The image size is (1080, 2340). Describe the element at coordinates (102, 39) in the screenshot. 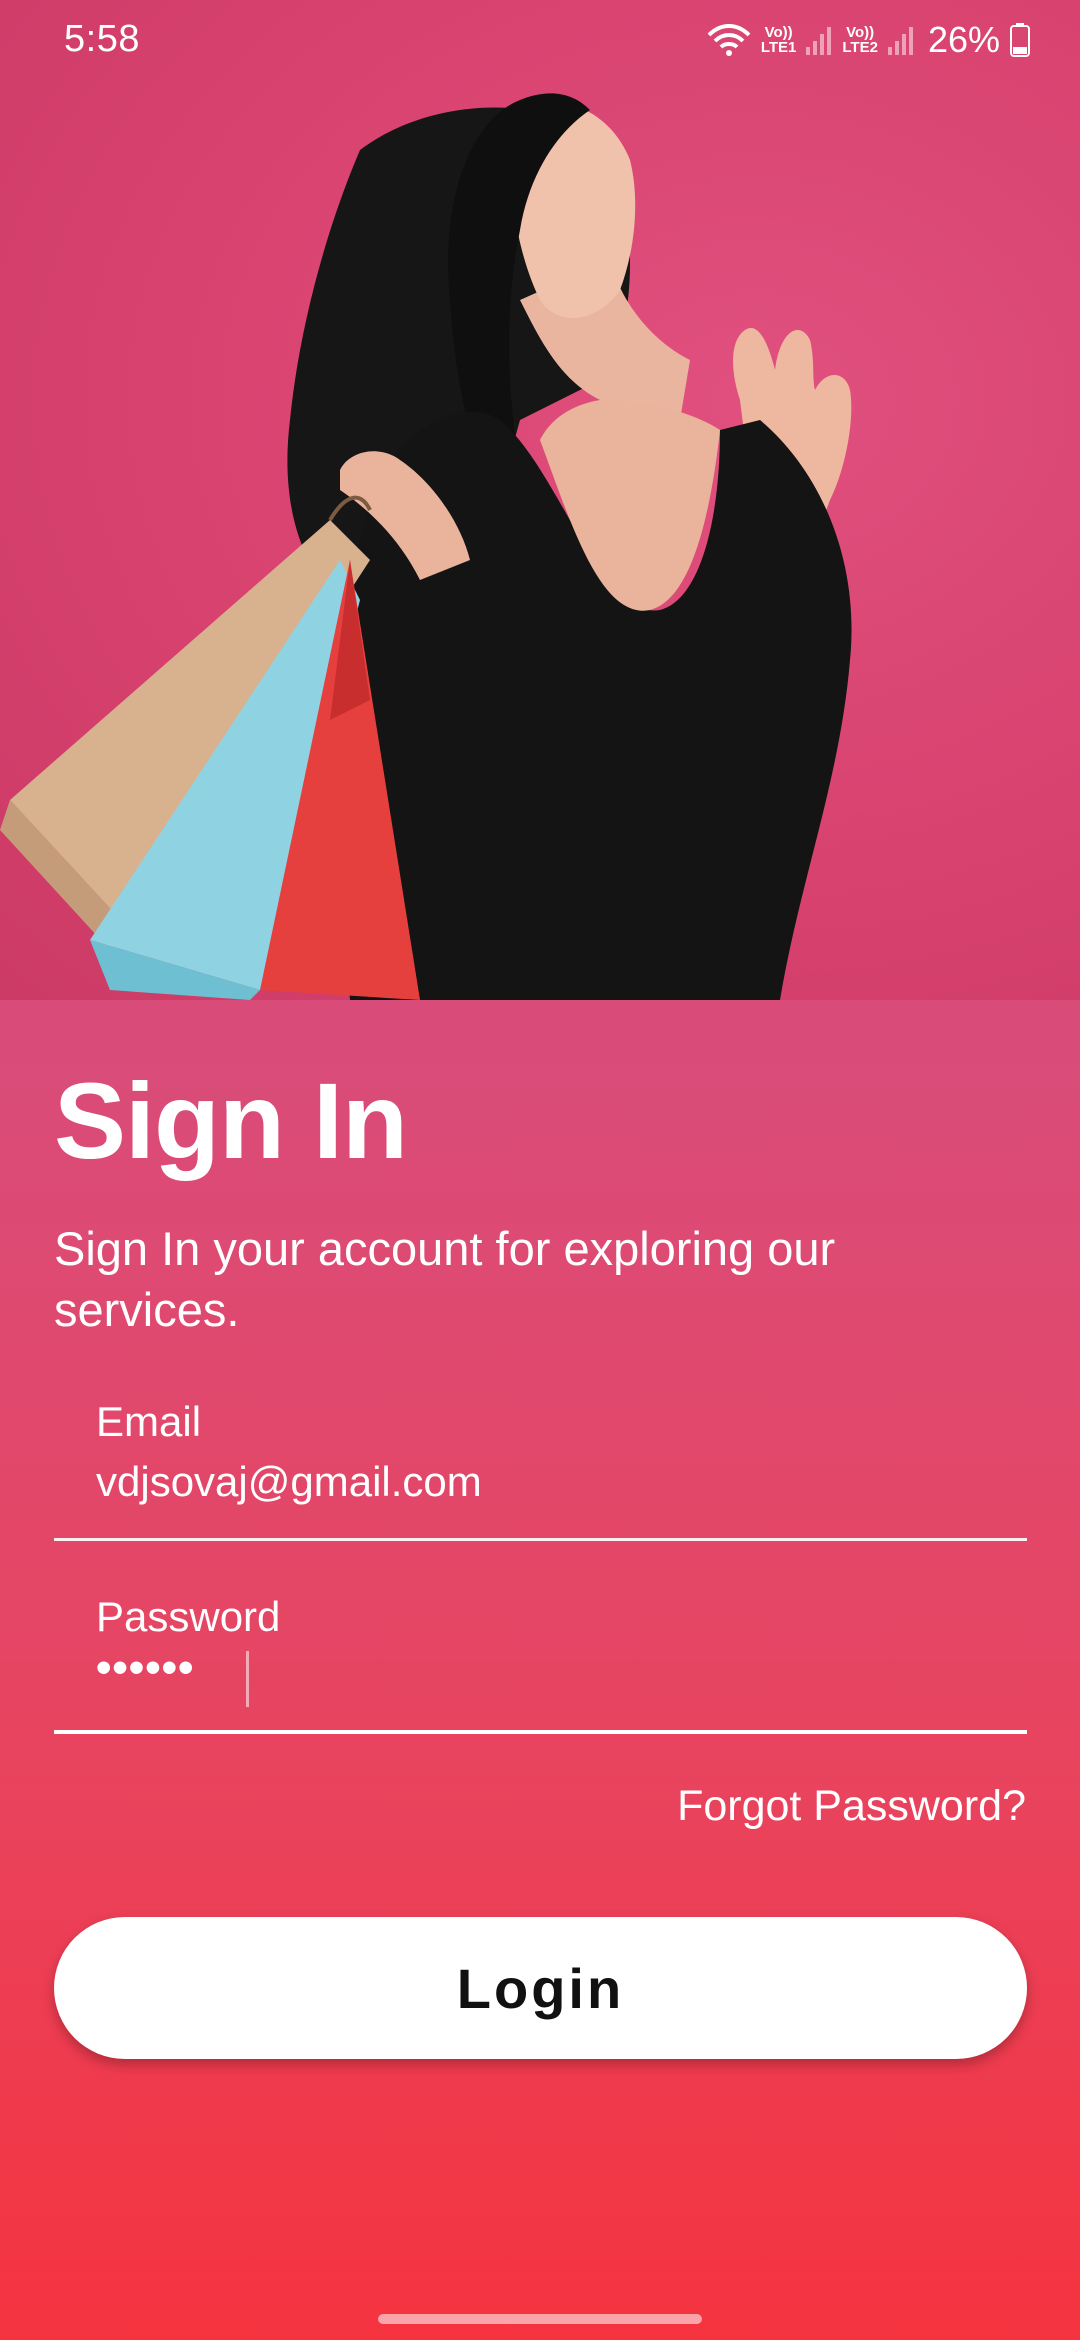

I see `status-time: 5:58` at that location.